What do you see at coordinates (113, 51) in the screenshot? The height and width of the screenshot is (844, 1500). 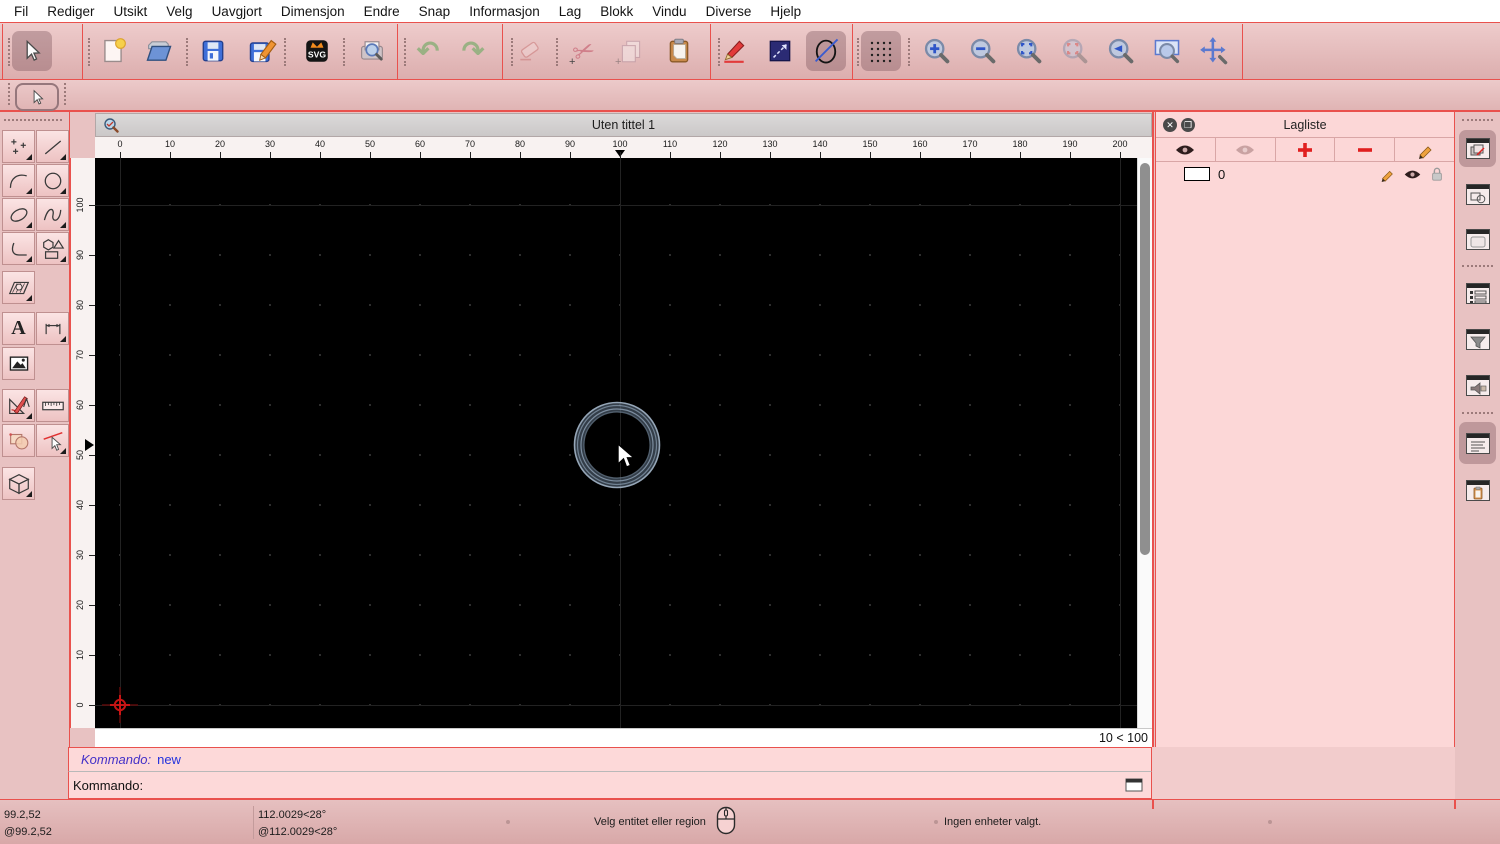 I see `new-document-button` at bounding box center [113, 51].